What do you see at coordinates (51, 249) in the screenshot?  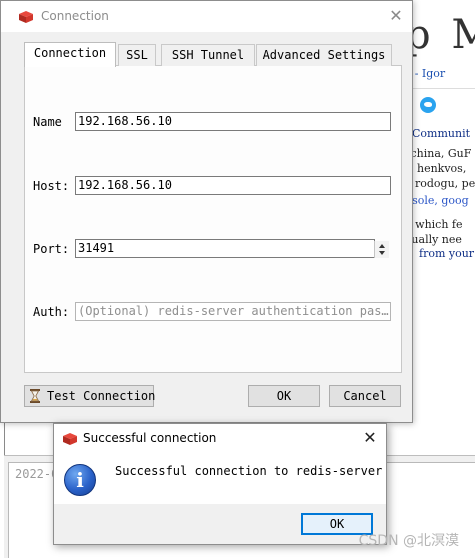 I see `port-label: Port:` at bounding box center [51, 249].